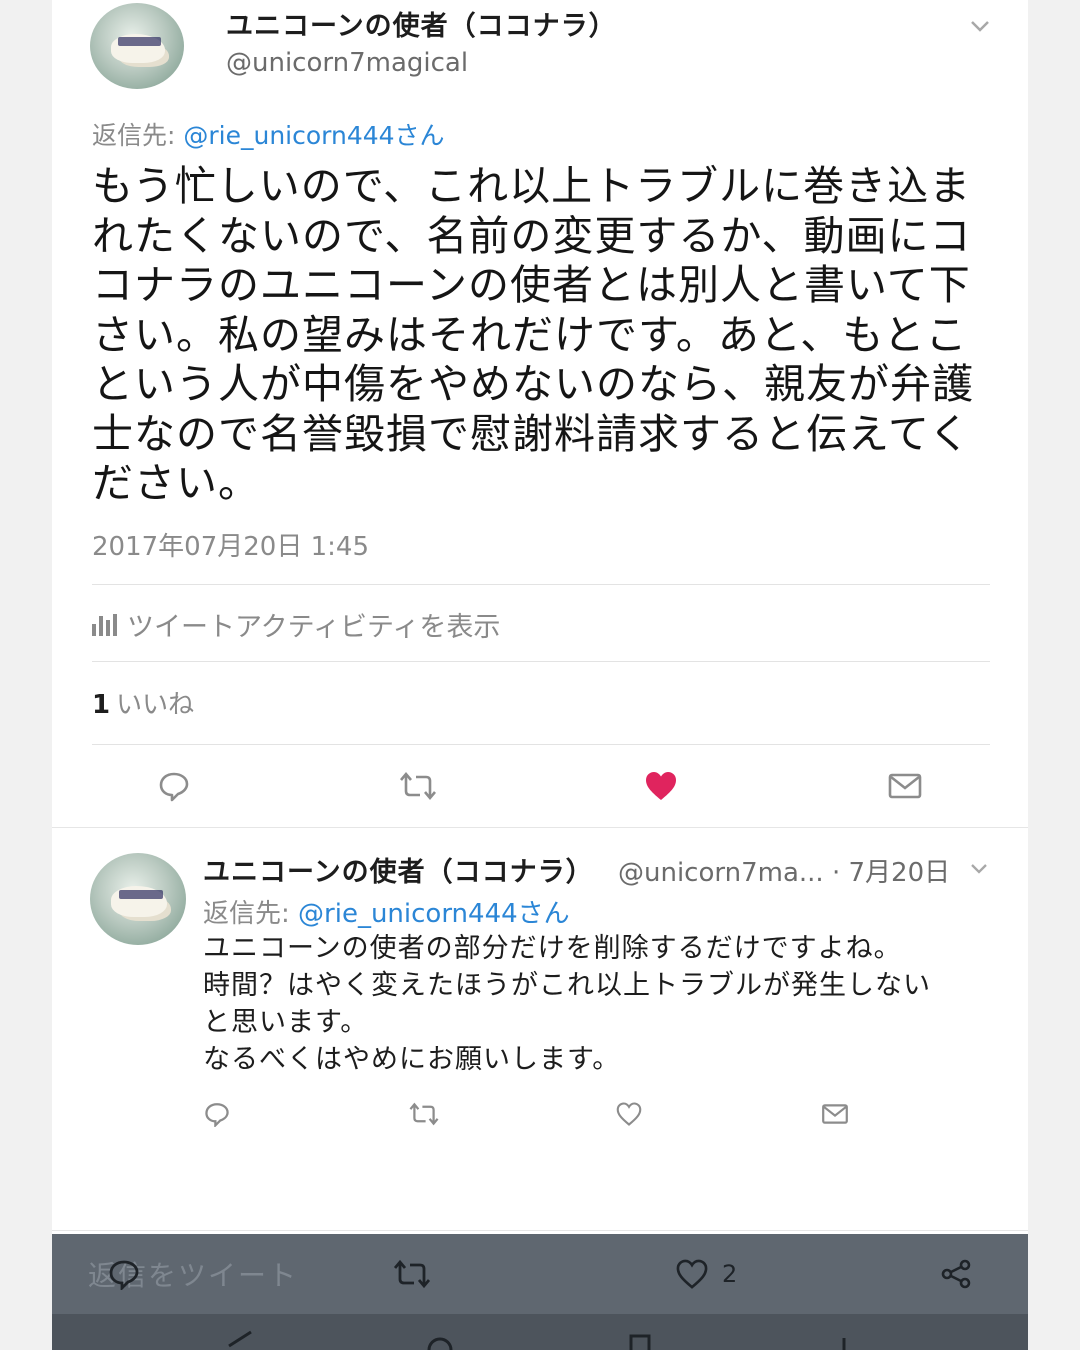 The image size is (1080, 1350). I want to click on heart-liked-icon, so click(661, 786).